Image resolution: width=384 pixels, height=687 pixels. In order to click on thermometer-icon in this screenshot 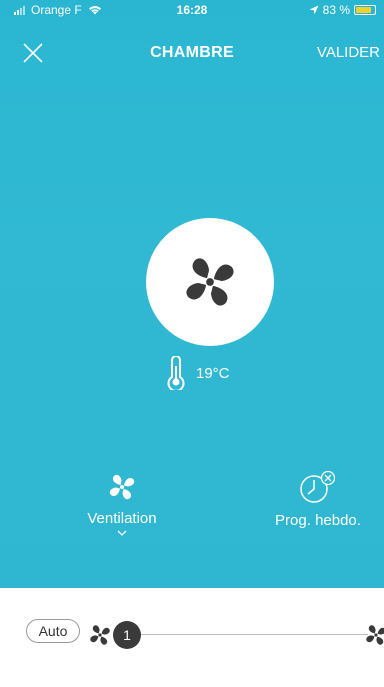, I will do `click(176, 373)`.